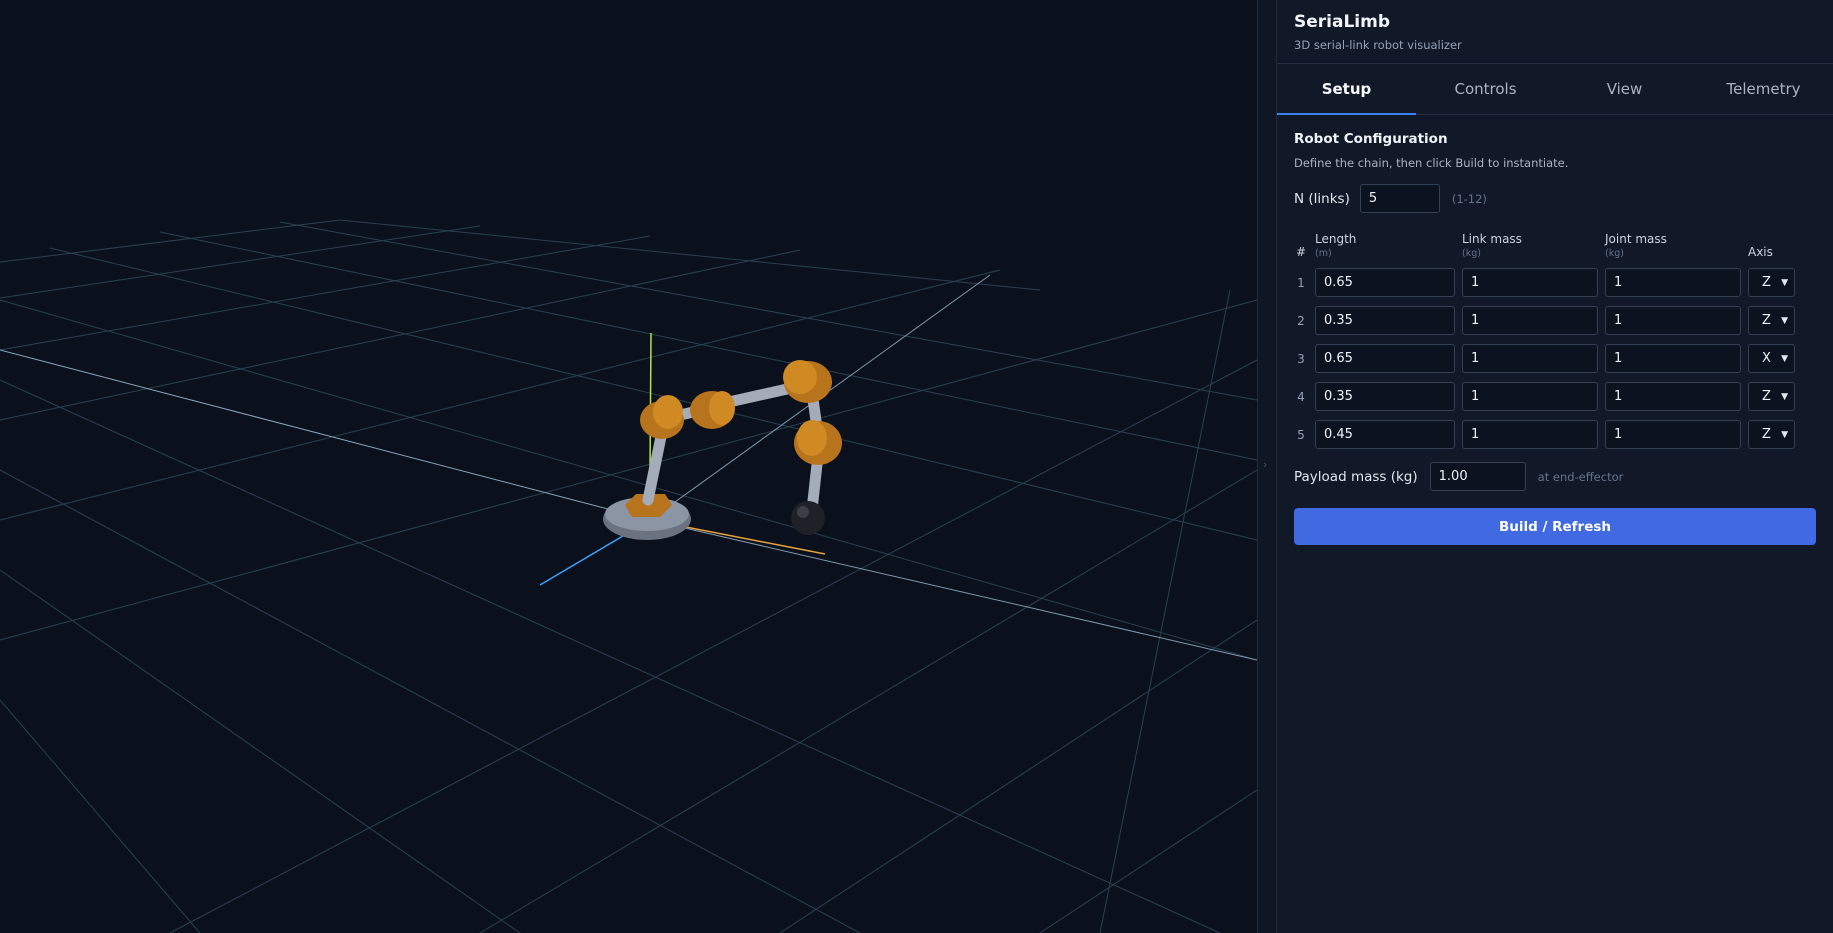 The width and height of the screenshot is (1833, 933). What do you see at coordinates (1301, 358) in the screenshot?
I see `row-index: 3` at bounding box center [1301, 358].